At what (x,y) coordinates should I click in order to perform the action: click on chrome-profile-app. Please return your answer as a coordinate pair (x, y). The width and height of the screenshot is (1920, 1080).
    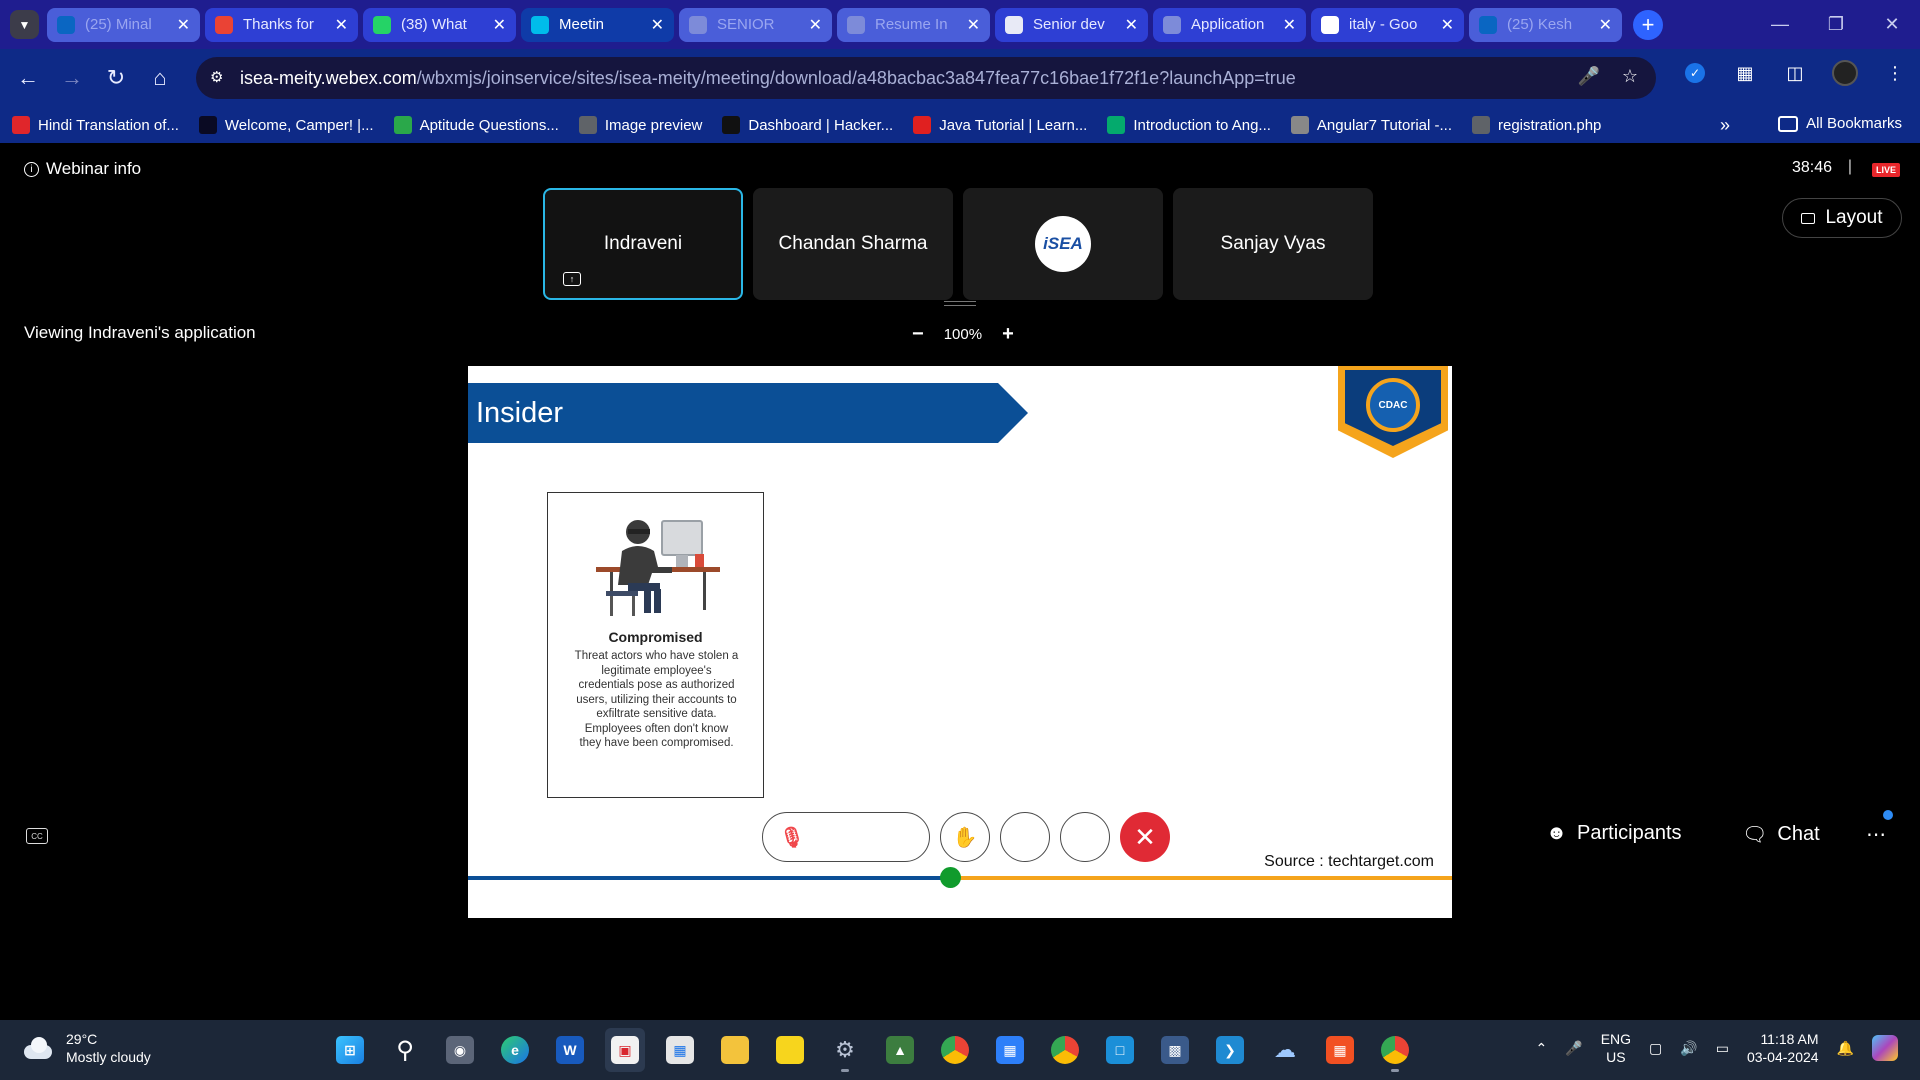
    Looking at the image, I should click on (1065, 1050).